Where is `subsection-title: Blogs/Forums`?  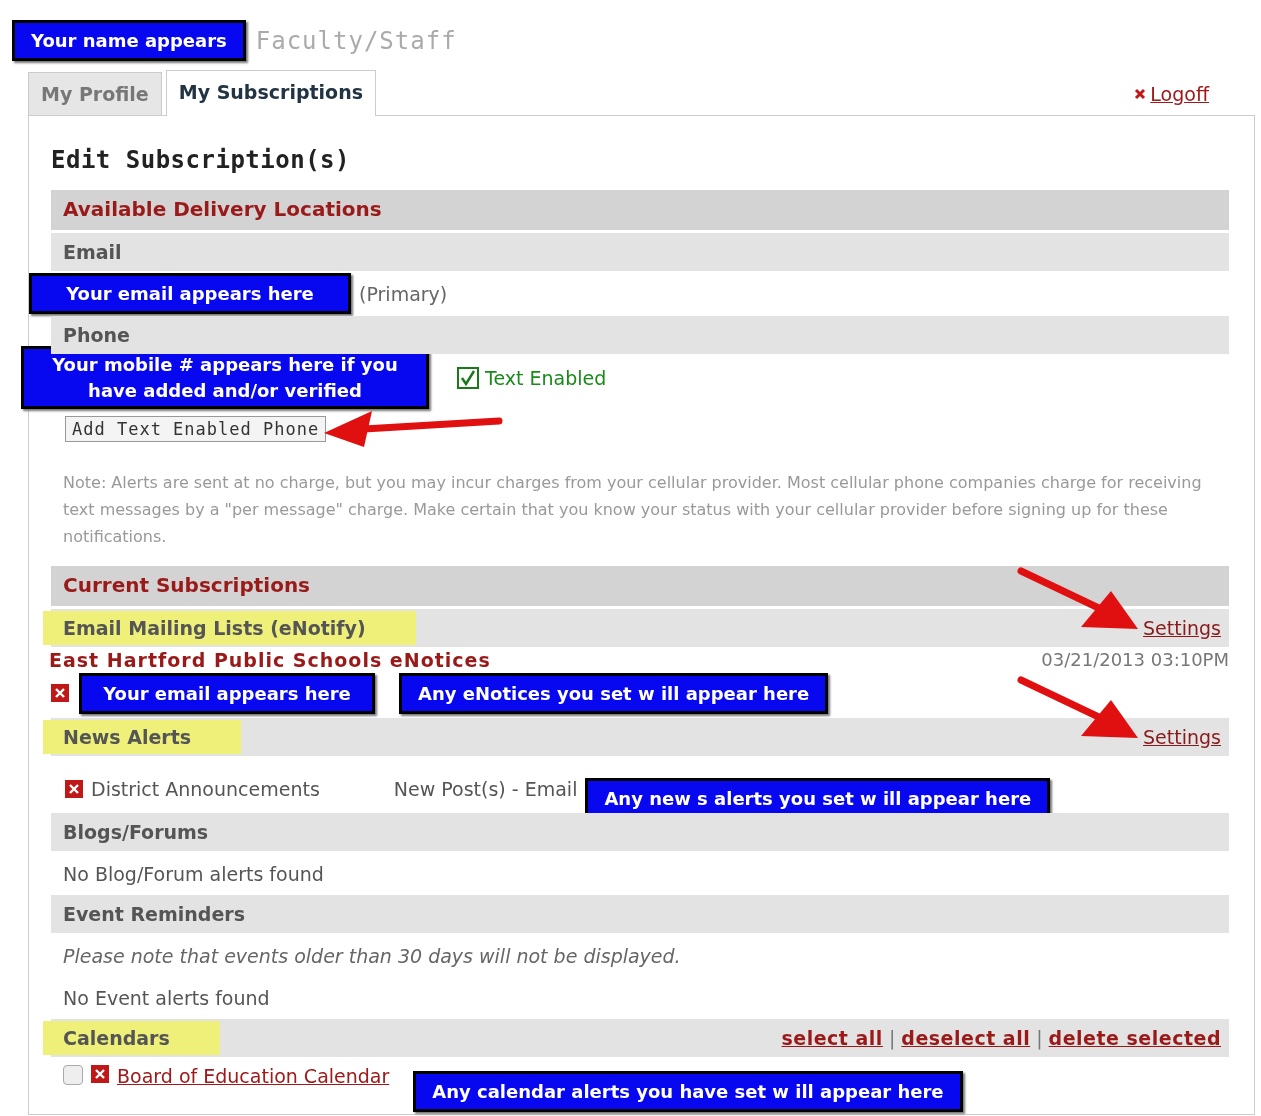 subsection-title: Blogs/Forums is located at coordinates (136, 832).